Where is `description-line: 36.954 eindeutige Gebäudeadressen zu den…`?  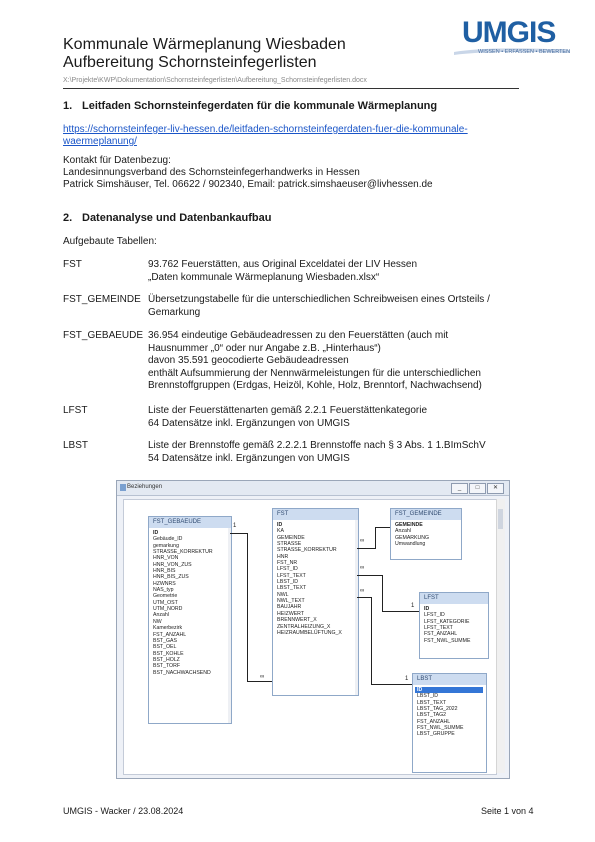
description-line: 36.954 eindeutige Gebäudeadressen zu den… is located at coordinates (298, 335).